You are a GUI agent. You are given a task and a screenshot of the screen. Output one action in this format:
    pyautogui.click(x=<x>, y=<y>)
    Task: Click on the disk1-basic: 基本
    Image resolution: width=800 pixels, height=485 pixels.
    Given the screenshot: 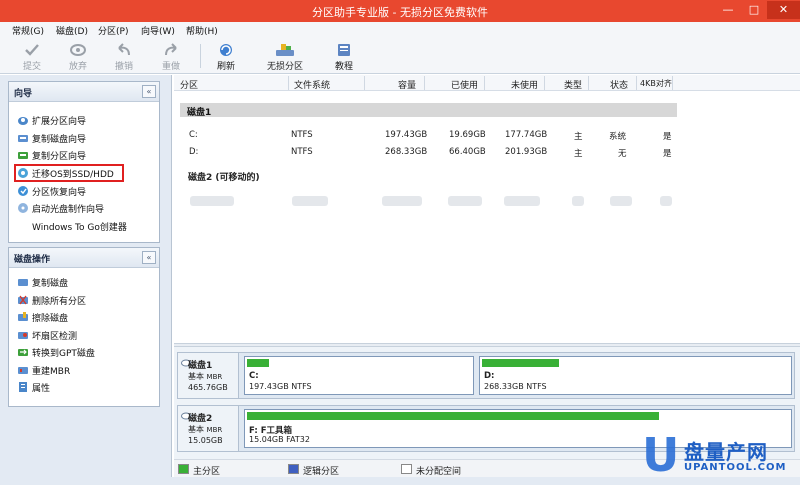 What is the action you would take?
    pyautogui.click(x=196, y=376)
    